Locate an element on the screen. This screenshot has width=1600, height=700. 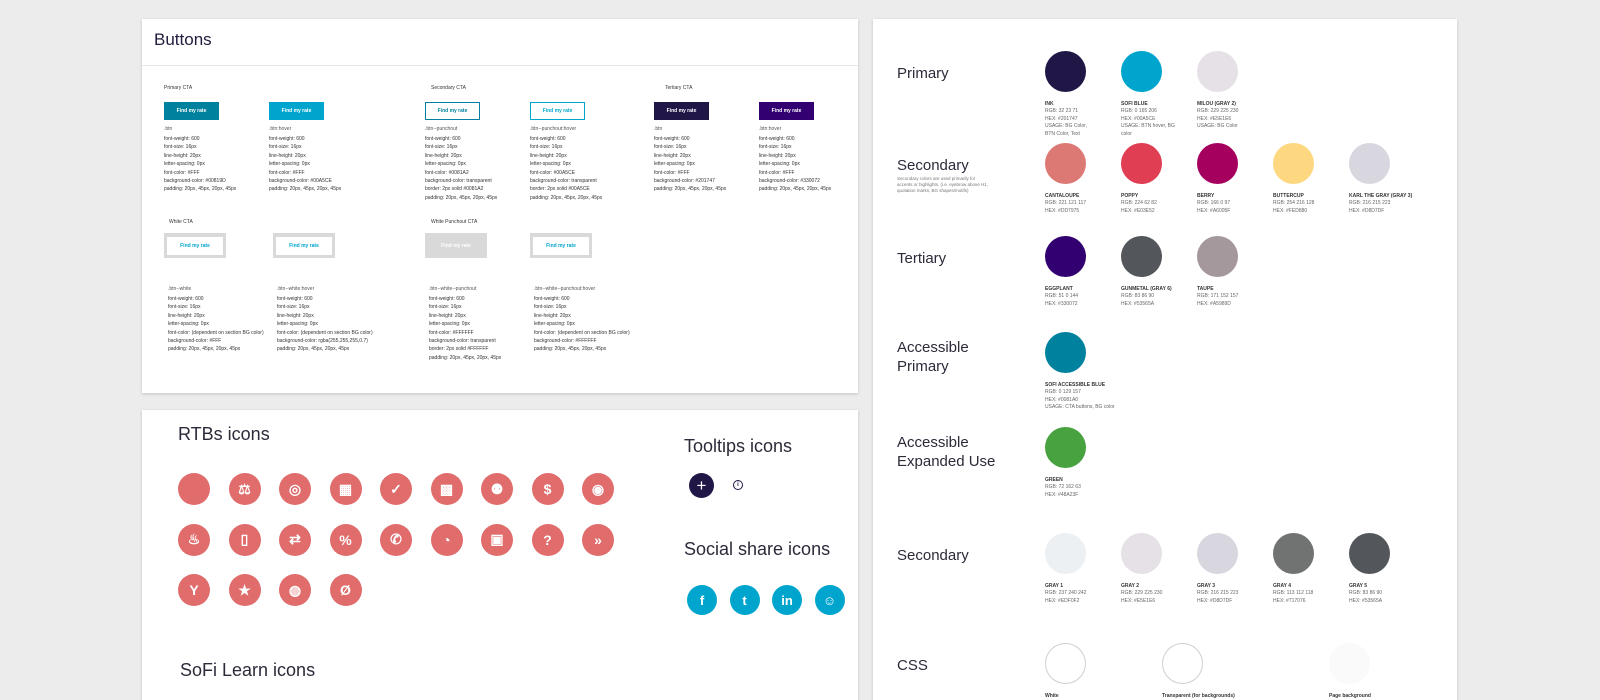
color-value: USAGE: BG Color, is located at coordinates (1066, 126).